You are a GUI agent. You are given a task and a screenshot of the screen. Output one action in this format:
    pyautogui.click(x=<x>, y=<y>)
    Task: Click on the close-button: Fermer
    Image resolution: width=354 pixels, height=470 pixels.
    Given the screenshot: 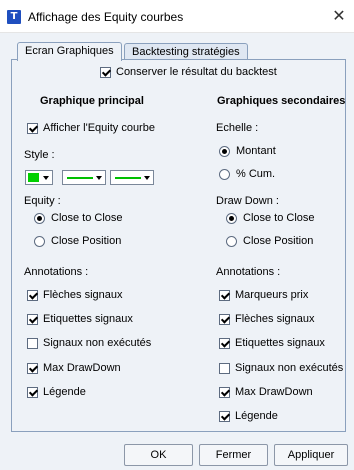 What is the action you would take?
    pyautogui.click(x=233, y=455)
    